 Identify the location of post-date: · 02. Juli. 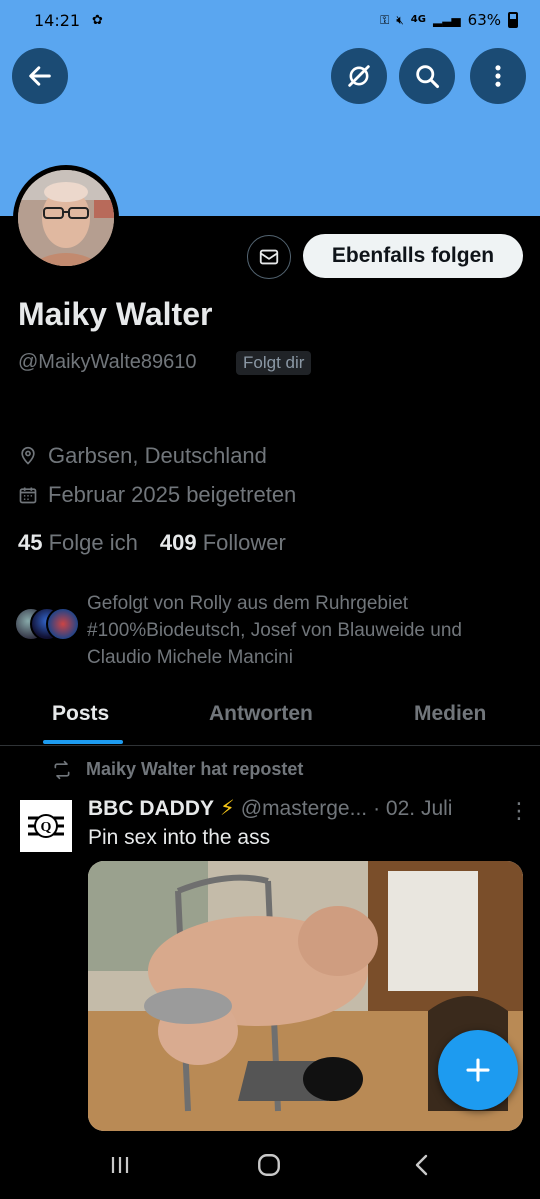
(412, 809).